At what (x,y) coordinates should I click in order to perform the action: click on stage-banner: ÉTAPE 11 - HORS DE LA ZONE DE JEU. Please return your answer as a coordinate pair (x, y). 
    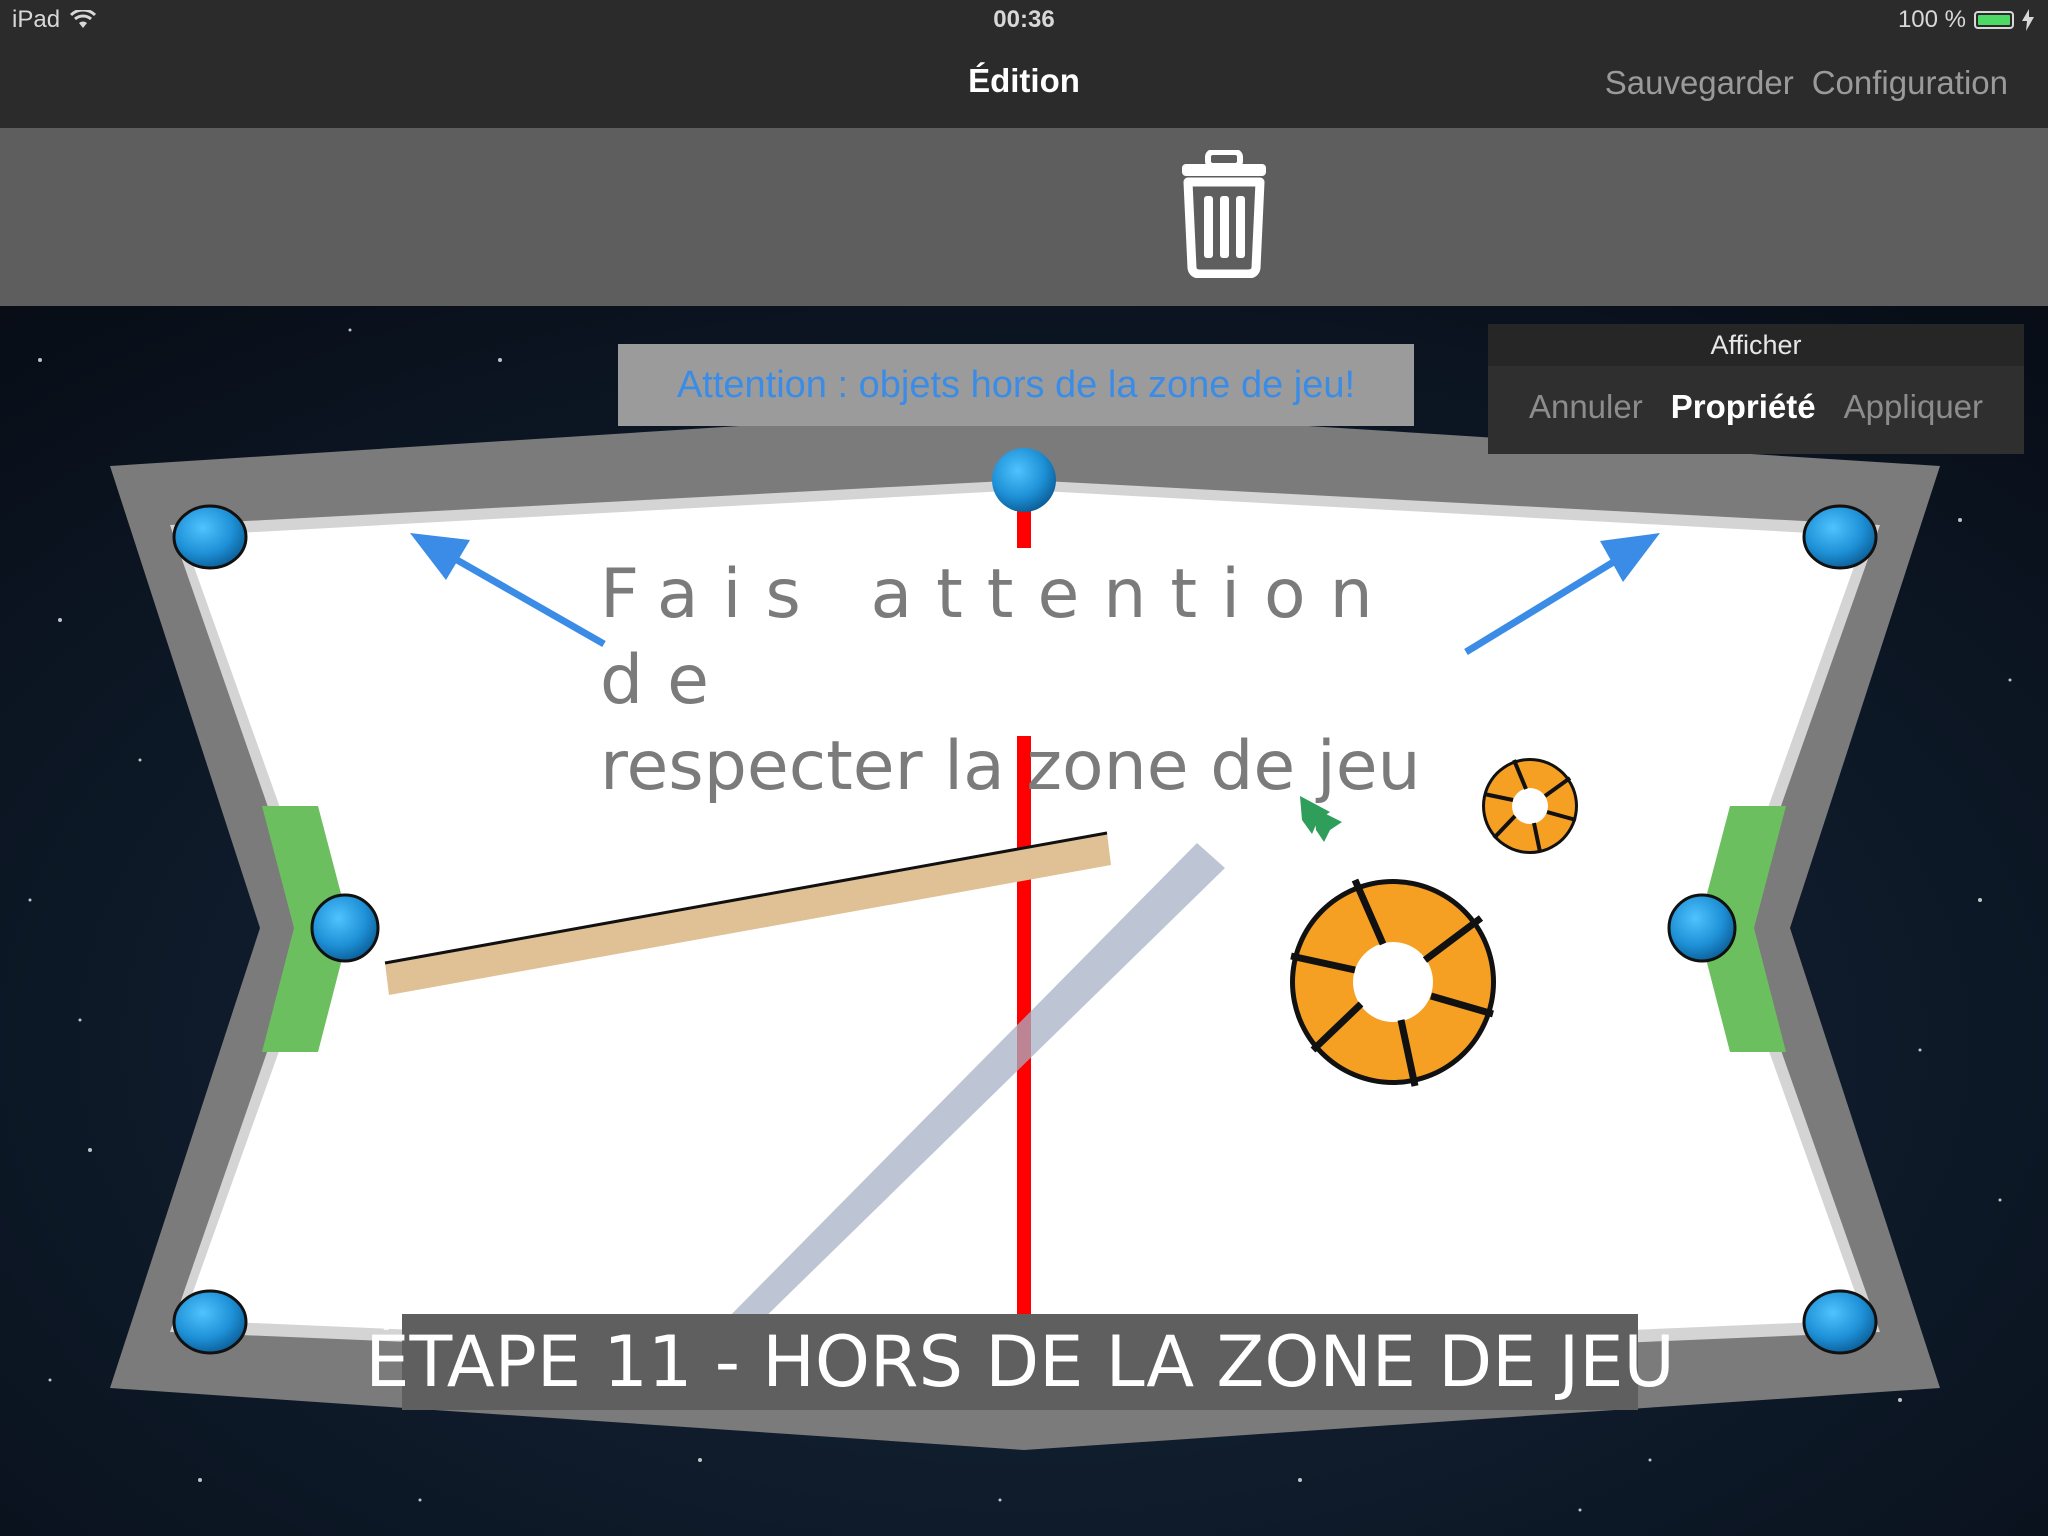
    Looking at the image, I should click on (1020, 1362).